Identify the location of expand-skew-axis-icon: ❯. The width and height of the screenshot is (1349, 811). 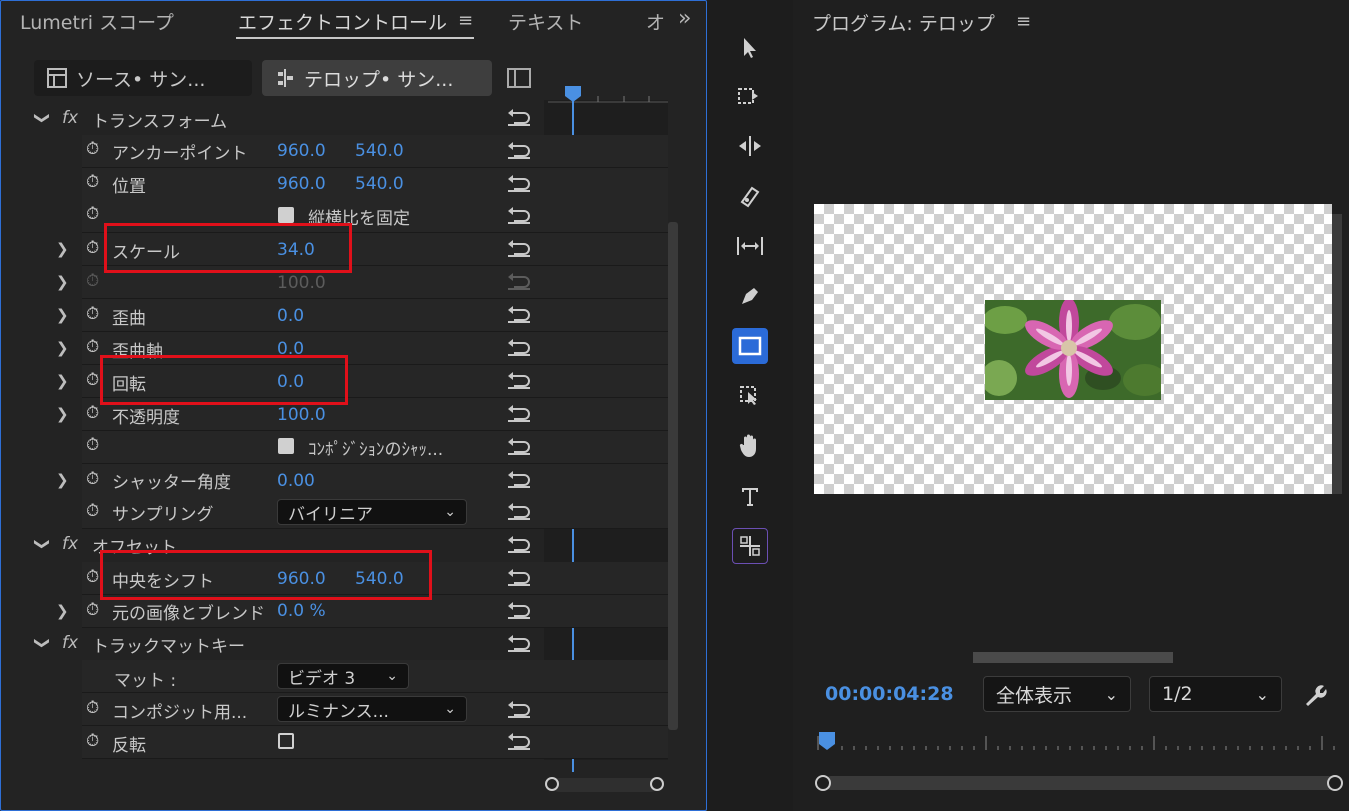
(62, 348).